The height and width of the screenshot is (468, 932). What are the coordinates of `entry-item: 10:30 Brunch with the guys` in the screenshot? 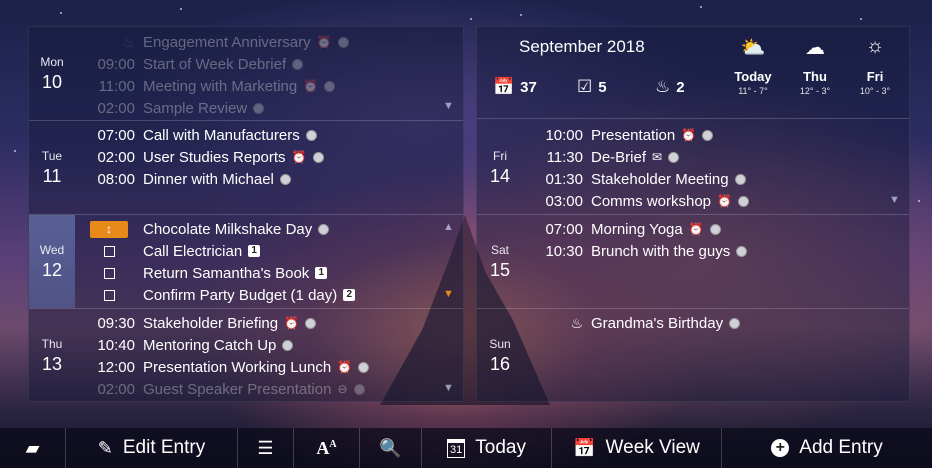 It's located at (639, 251).